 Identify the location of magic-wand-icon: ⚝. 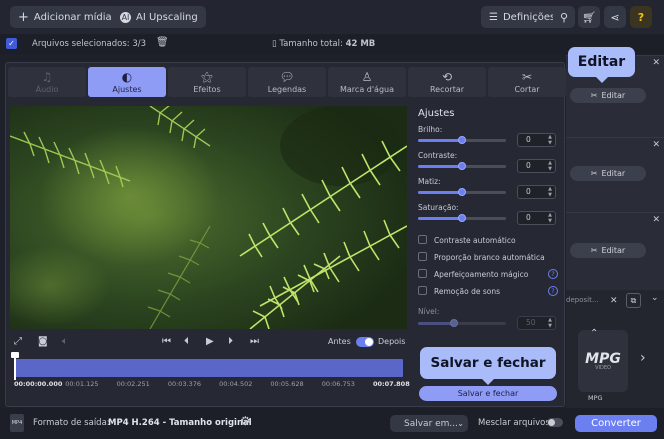
(207, 76).